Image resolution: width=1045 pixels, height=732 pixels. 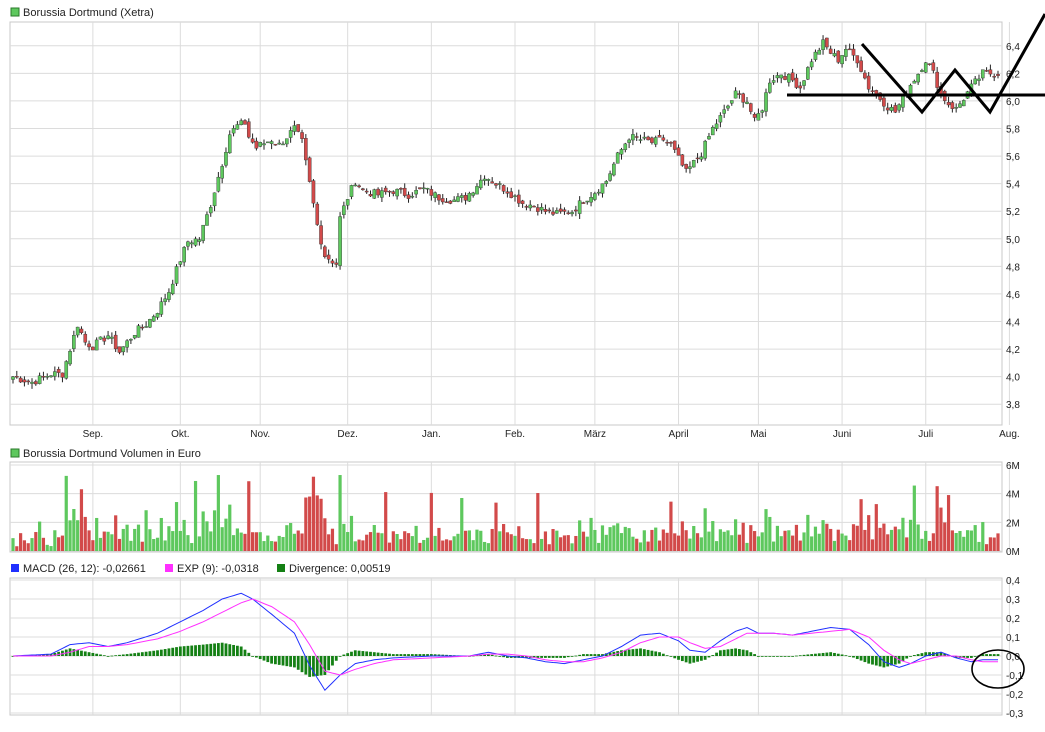 What do you see at coordinates (15, 12) in the screenshot?
I see `price-legend-swatch` at bounding box center [15, 12].